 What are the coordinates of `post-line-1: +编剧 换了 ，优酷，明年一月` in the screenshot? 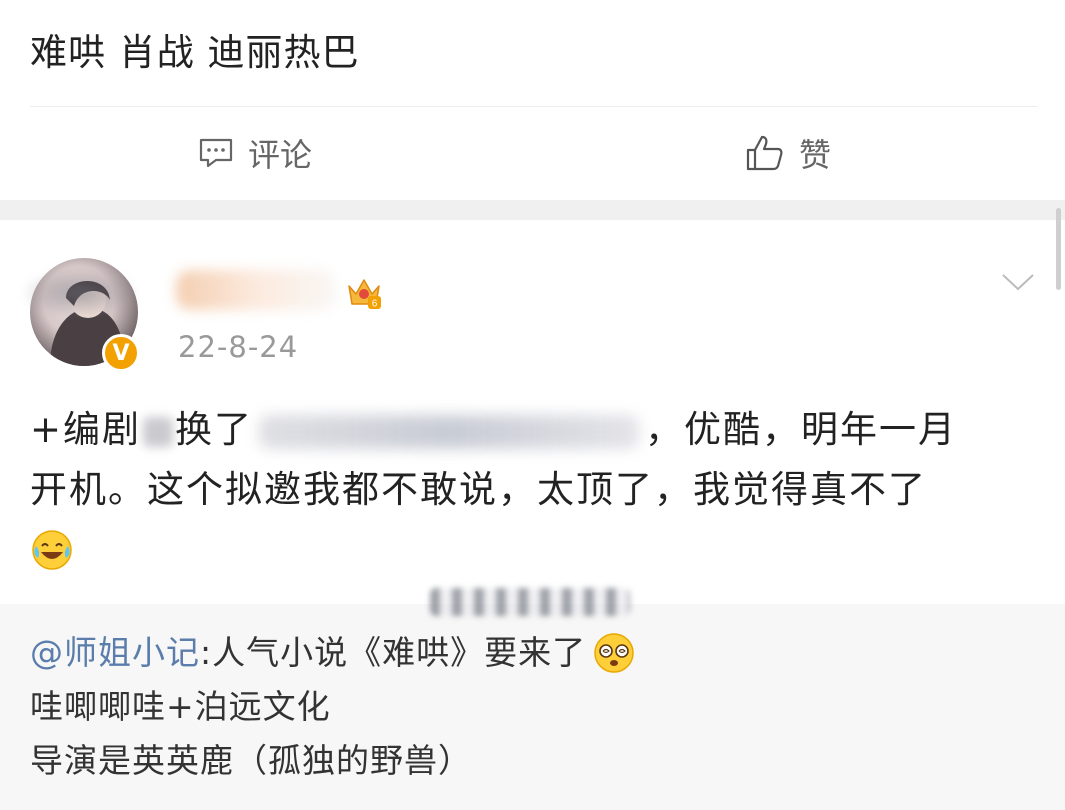 It's located at (494, 429).